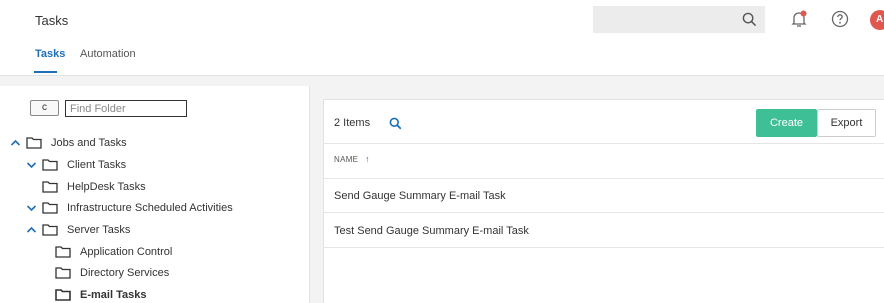  I want to click on avatar: A, so click(877, 20).